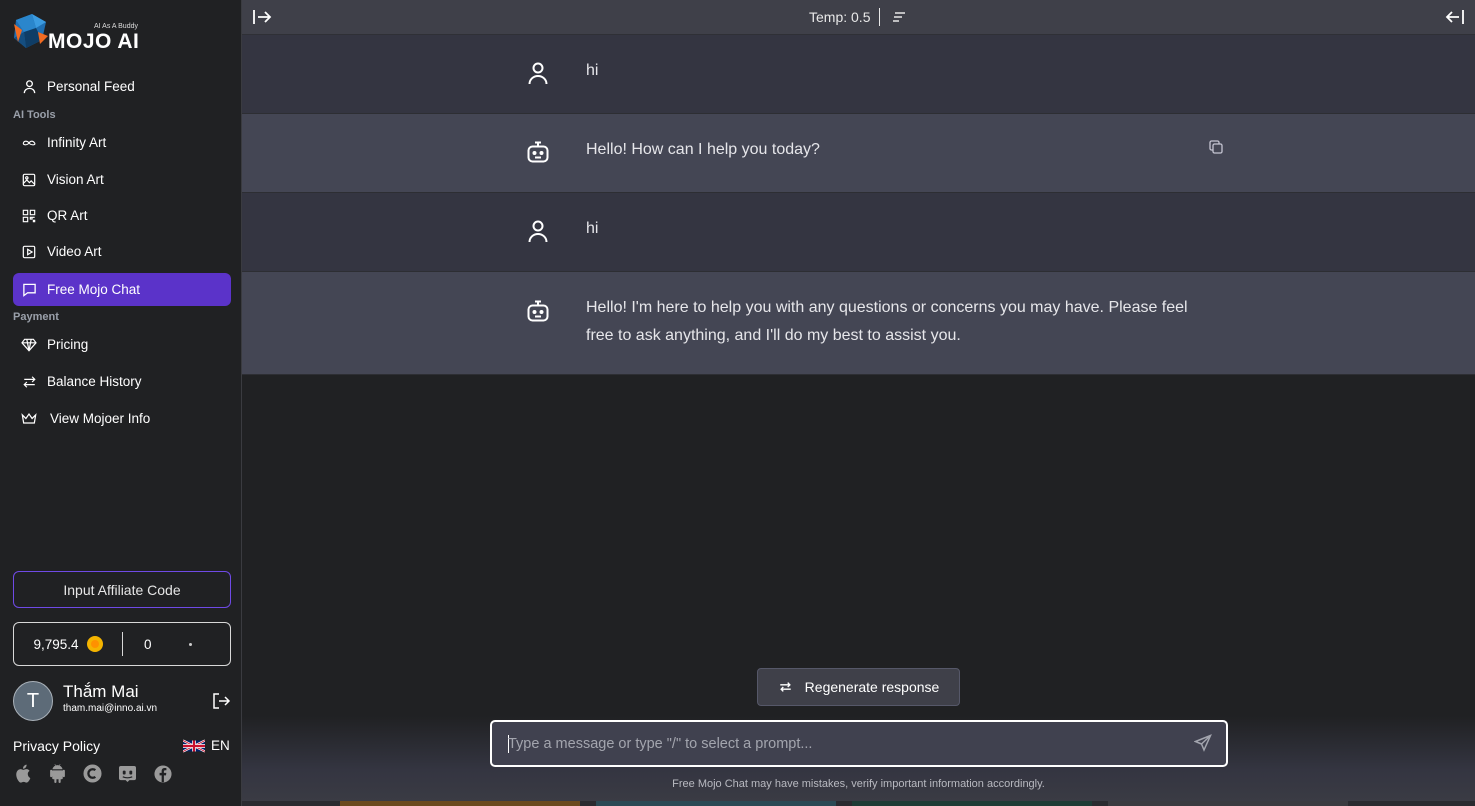 The height and width of the screenshot is (806, 1475). I want to click on regenerate-response-button: Regenerate response, so click(858, 687).